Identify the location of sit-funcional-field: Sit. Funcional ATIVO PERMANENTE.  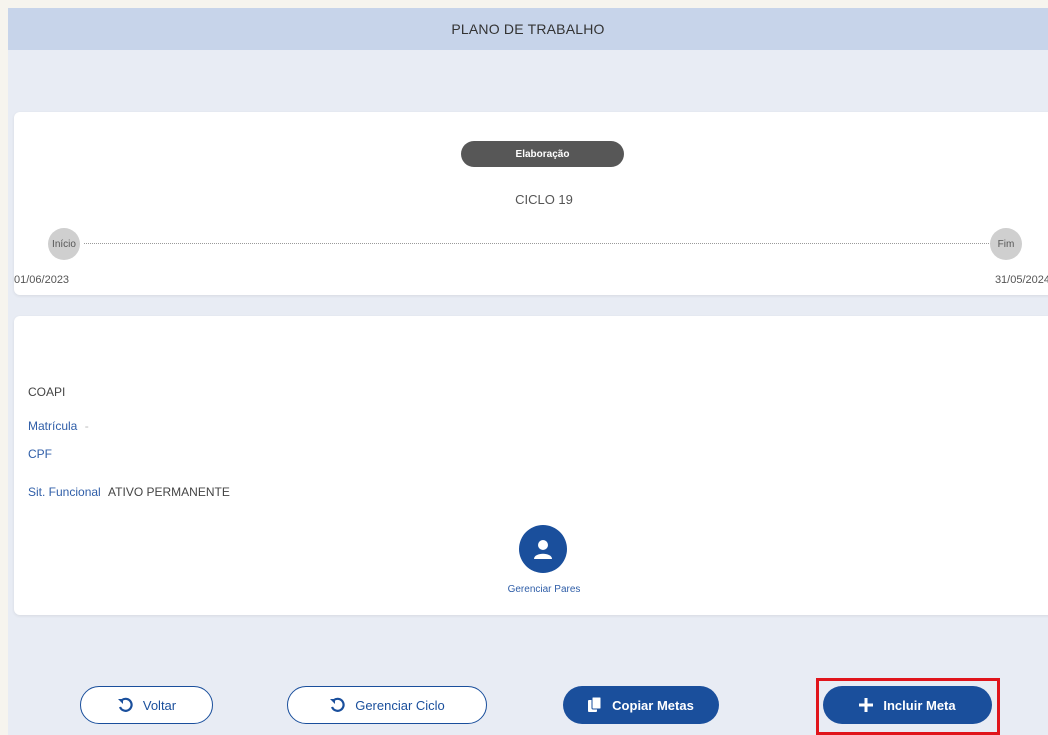
(129, 492).